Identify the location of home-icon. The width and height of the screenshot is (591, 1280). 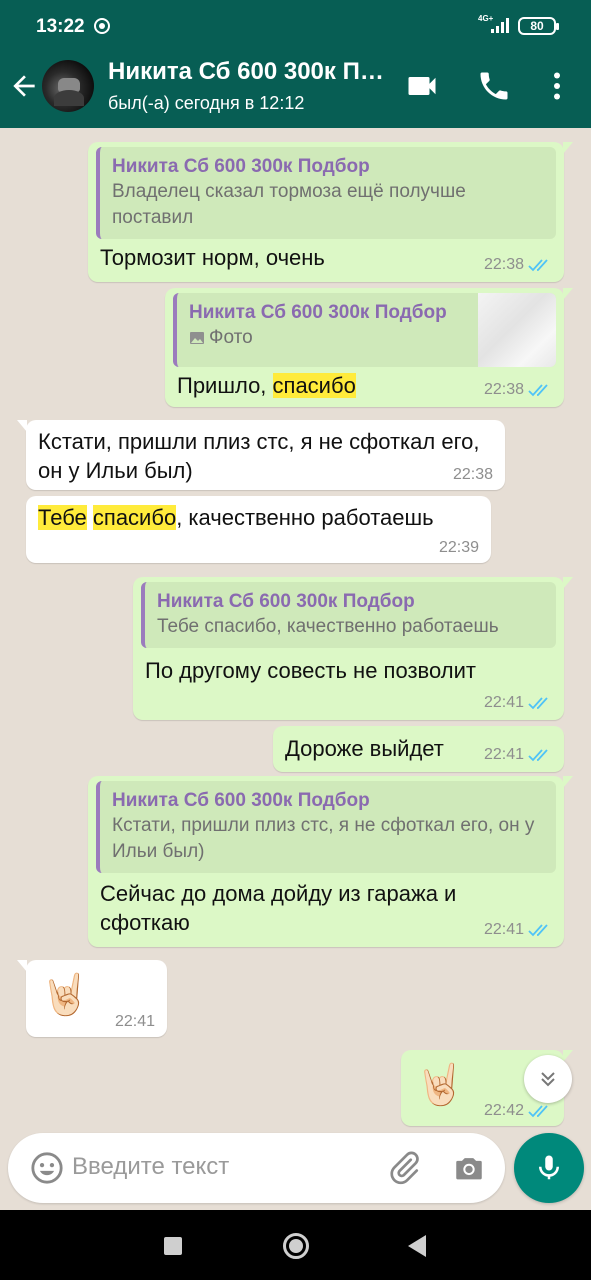
(296, 1246).